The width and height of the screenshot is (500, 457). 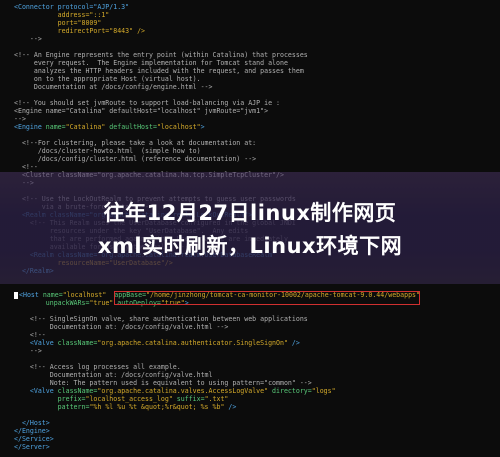 What do you see at coordinates (62, 15) in the screenshot?
I see `code-token: address="::1"` at bounding box center [62, 15].